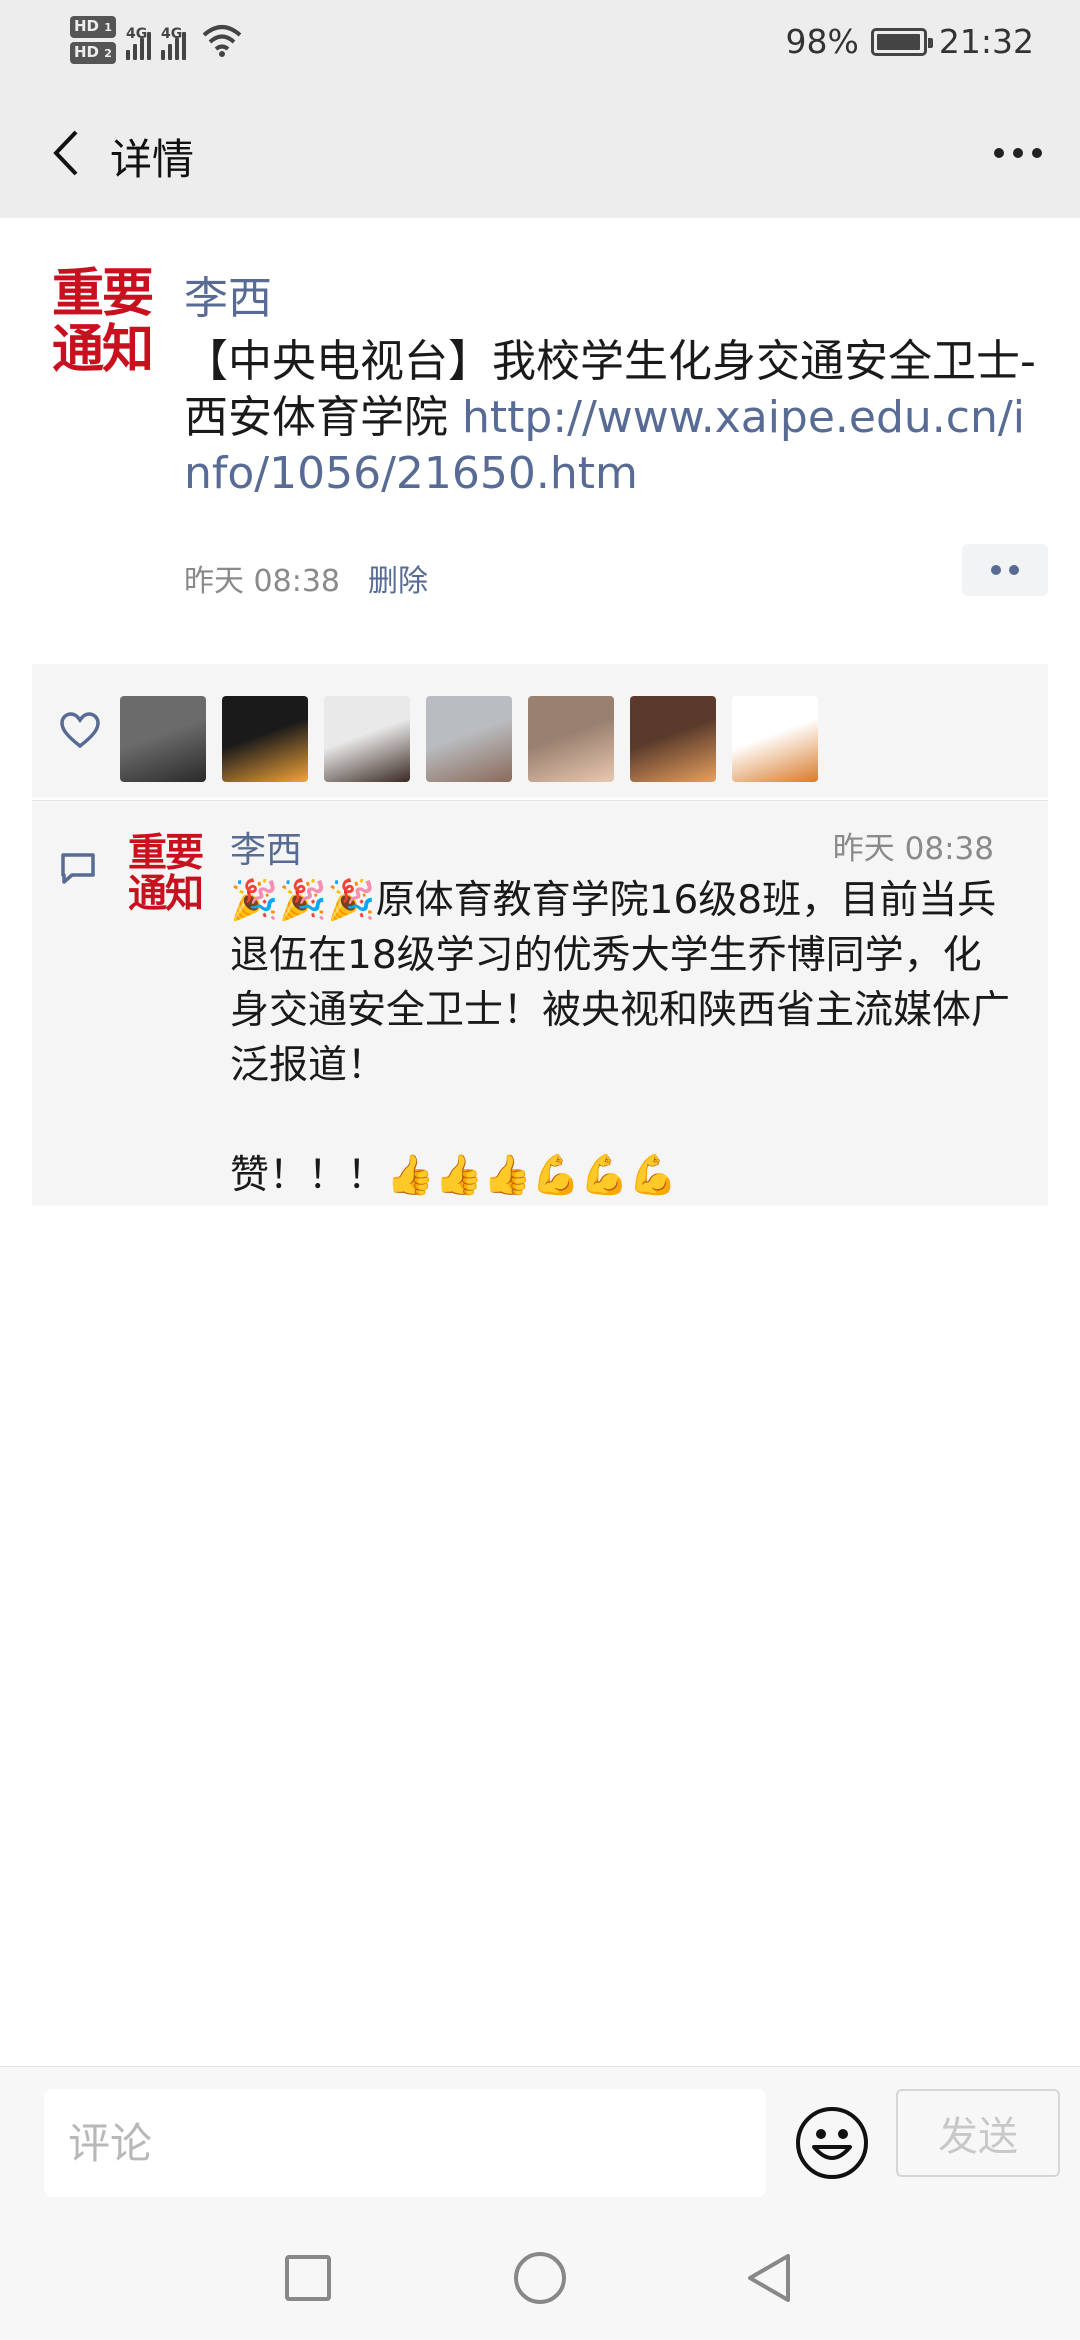  I want to click on likes-section, so click(540, 731).